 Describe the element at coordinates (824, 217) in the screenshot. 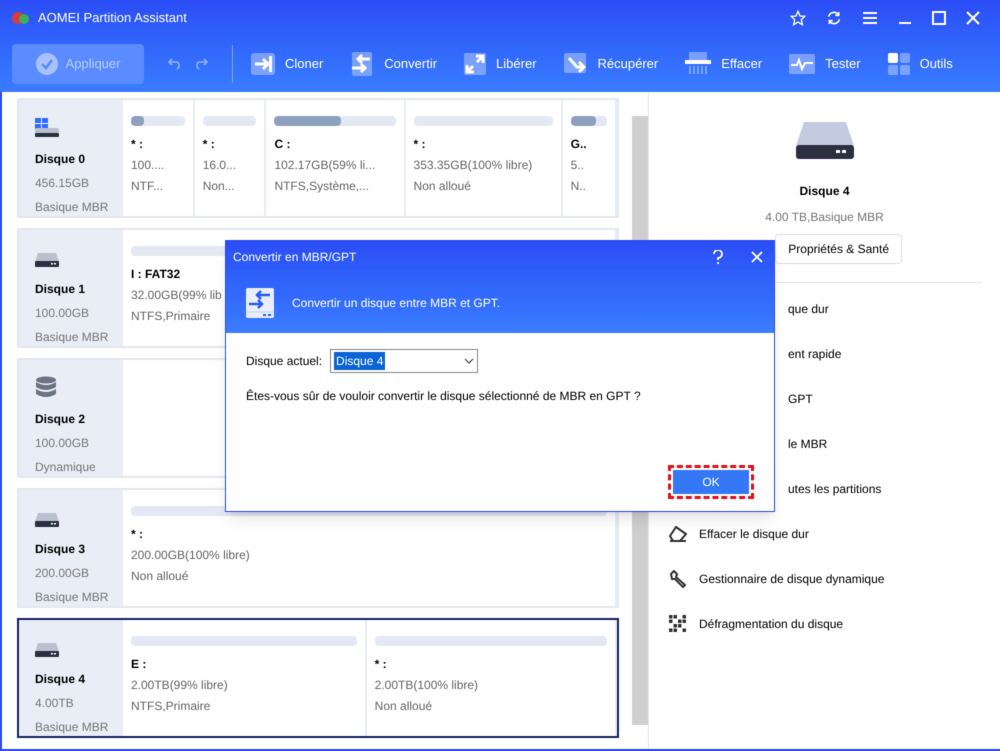

I see `disk-info: 4.00 TB,Basique MBR` at that location.